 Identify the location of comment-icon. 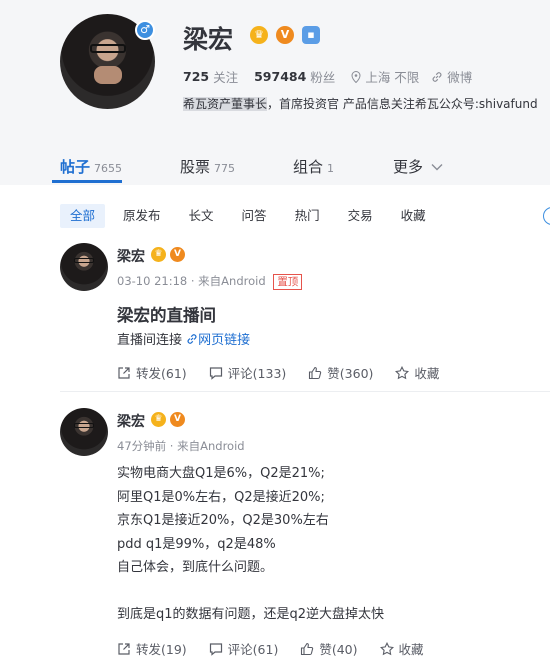
(215, 373).